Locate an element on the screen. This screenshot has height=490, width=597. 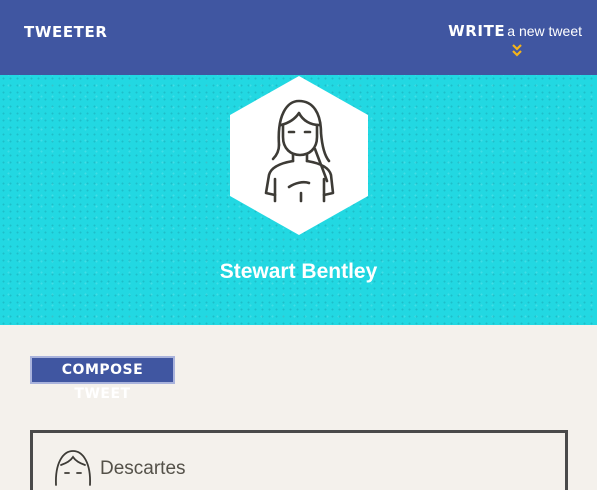
write-label: WRITE is located at coordinates (477, 31).